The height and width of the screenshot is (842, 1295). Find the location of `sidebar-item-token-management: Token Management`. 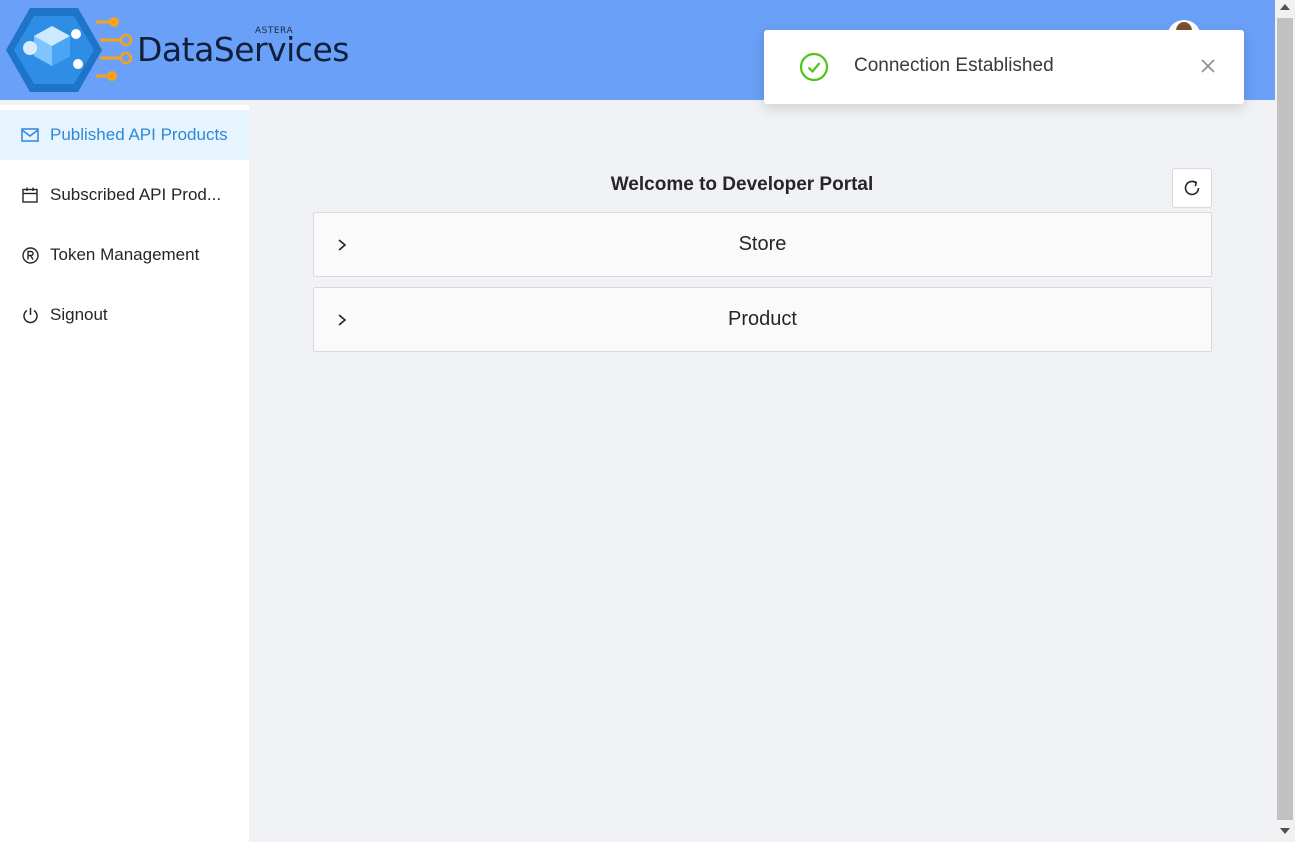

sidebar-item-token-management: Token Management is located at coordinates (124, 255).